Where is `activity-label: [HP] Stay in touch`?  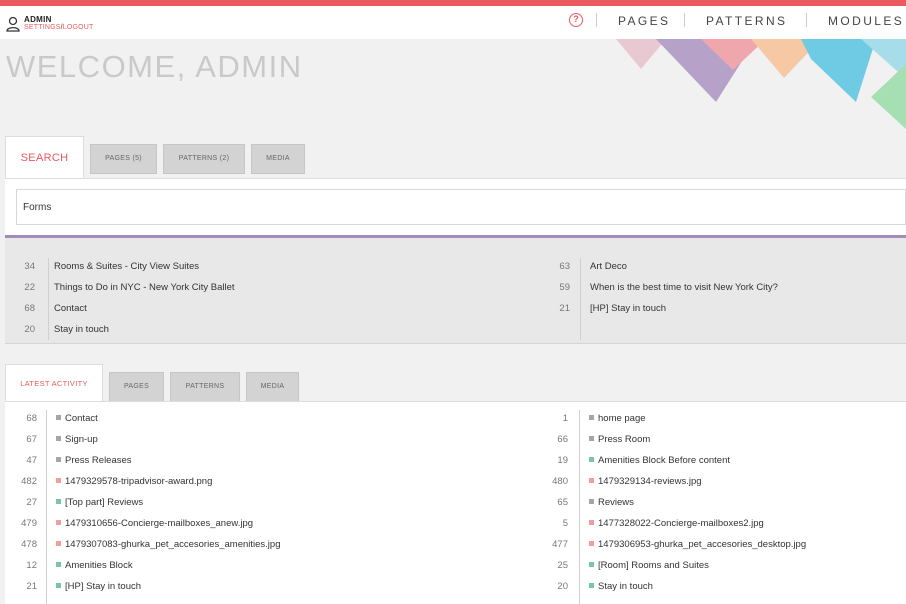 activity-label: [HP] Stay in touch is located at coordinates (103, 586).